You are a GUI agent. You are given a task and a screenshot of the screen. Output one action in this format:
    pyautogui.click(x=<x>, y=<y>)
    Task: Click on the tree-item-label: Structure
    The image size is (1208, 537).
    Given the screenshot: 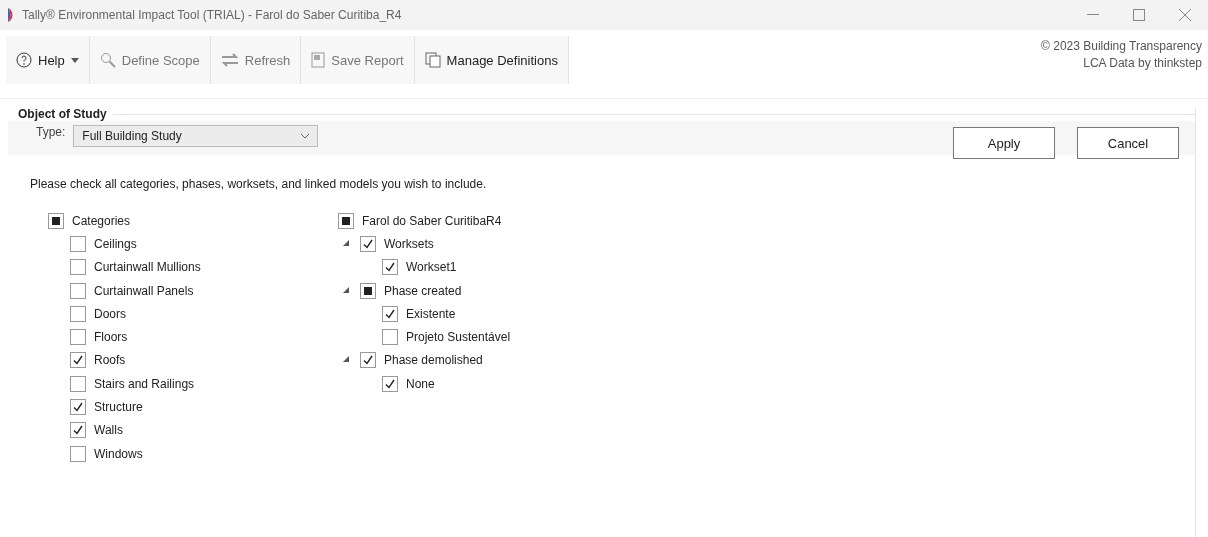 What is the action you would take?
    pyautogui.click(x=118, y=407)
    